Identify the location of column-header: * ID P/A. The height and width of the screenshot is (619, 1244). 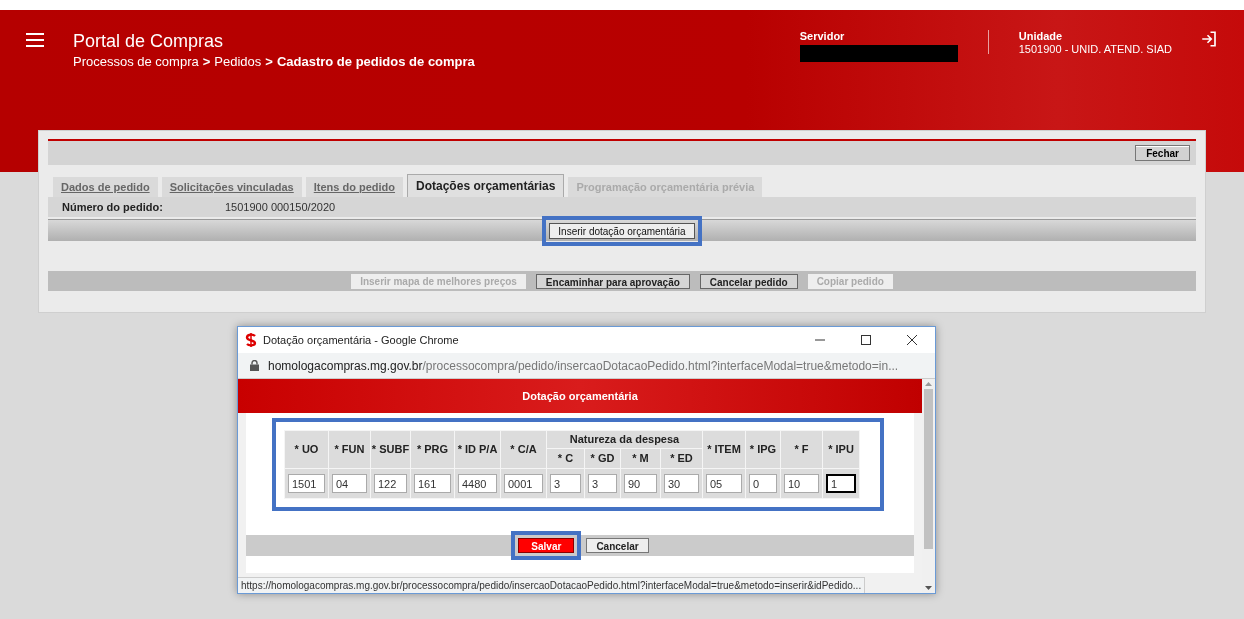
(477, 449).